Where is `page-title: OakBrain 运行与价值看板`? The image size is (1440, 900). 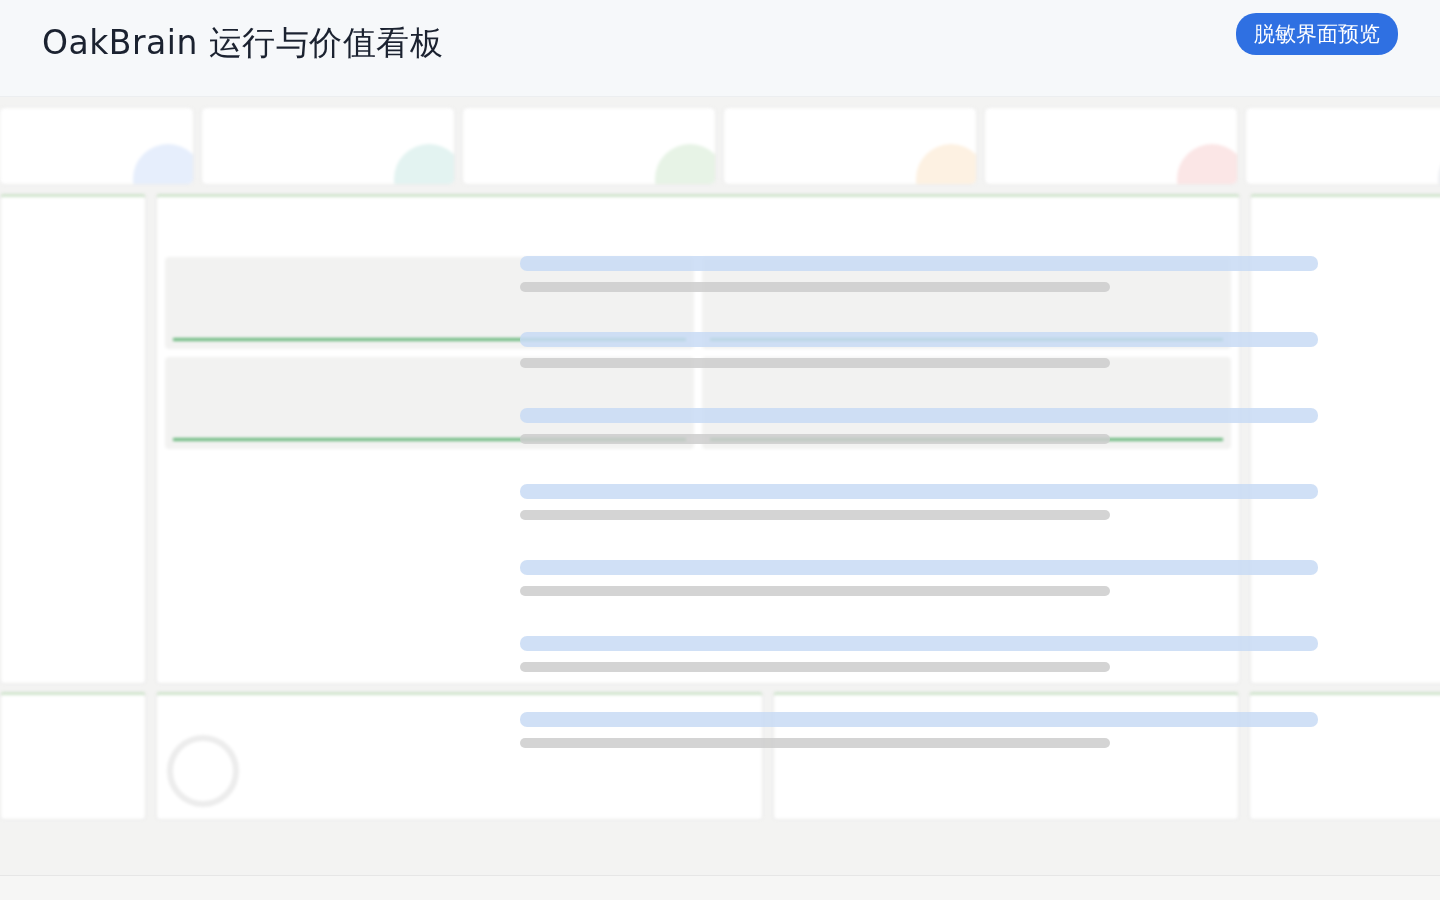 page-title: OakBrain 运行与价值看板 is located at coordinates (243, 42).